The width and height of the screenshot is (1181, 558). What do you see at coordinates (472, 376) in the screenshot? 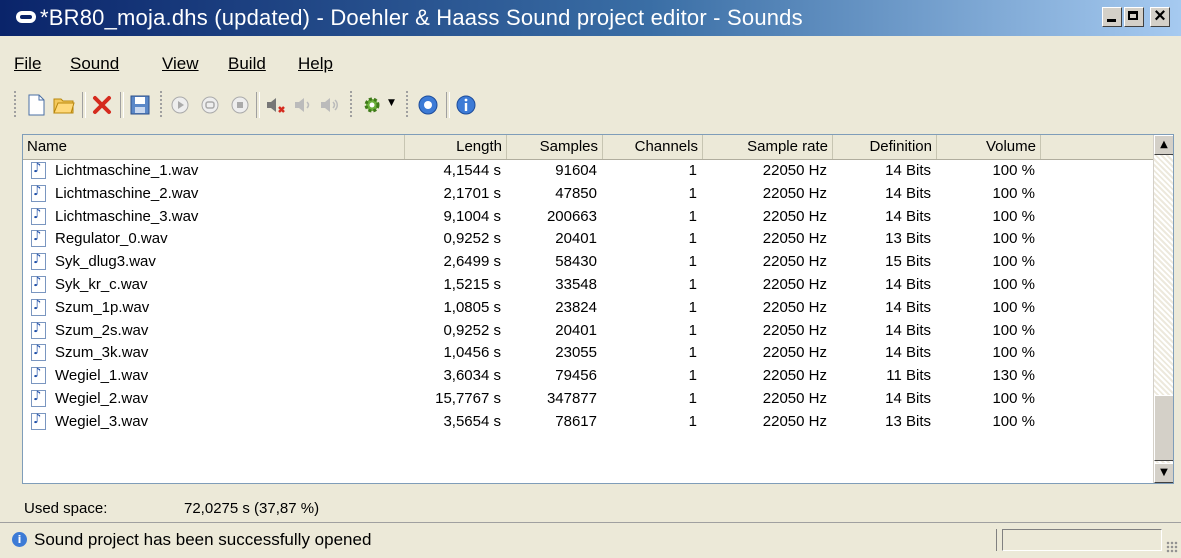
I see `cell-length: 3,6034 s` at bounding box center [472, 376].